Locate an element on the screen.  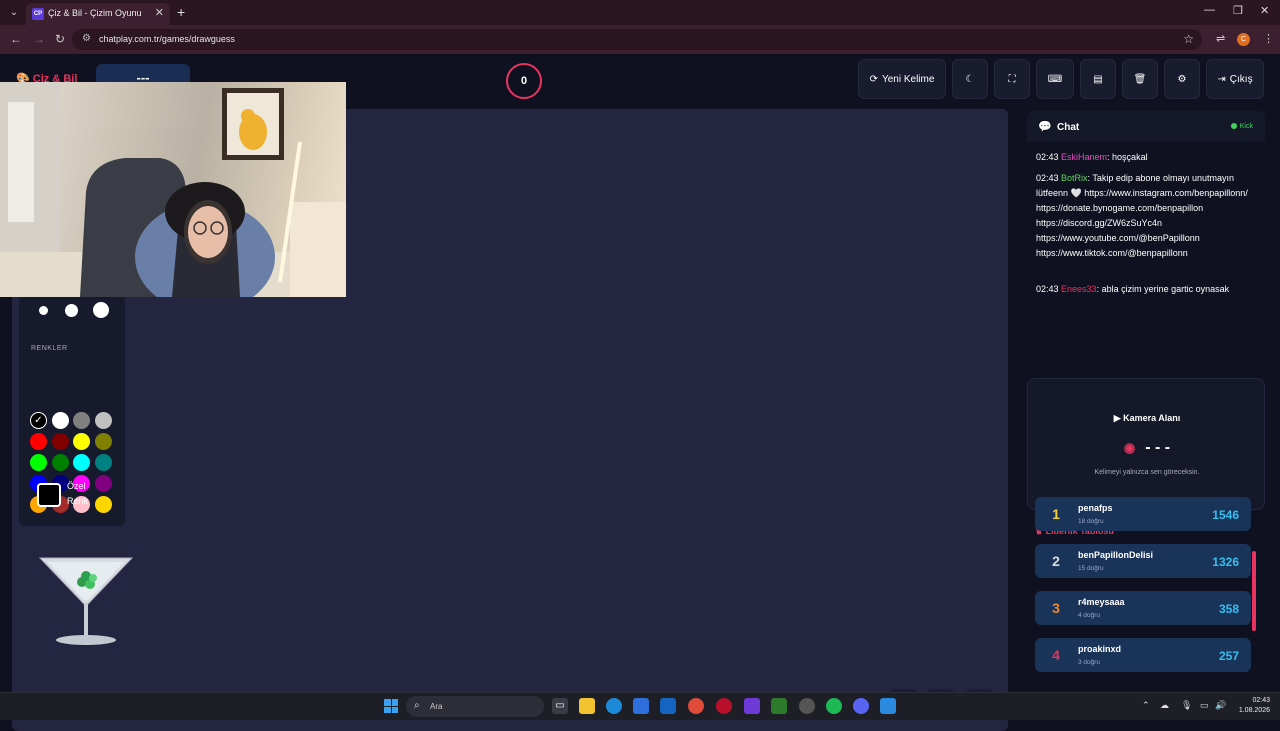
chat-message-user: EskiHanem is located at coordinates (1084, 157).